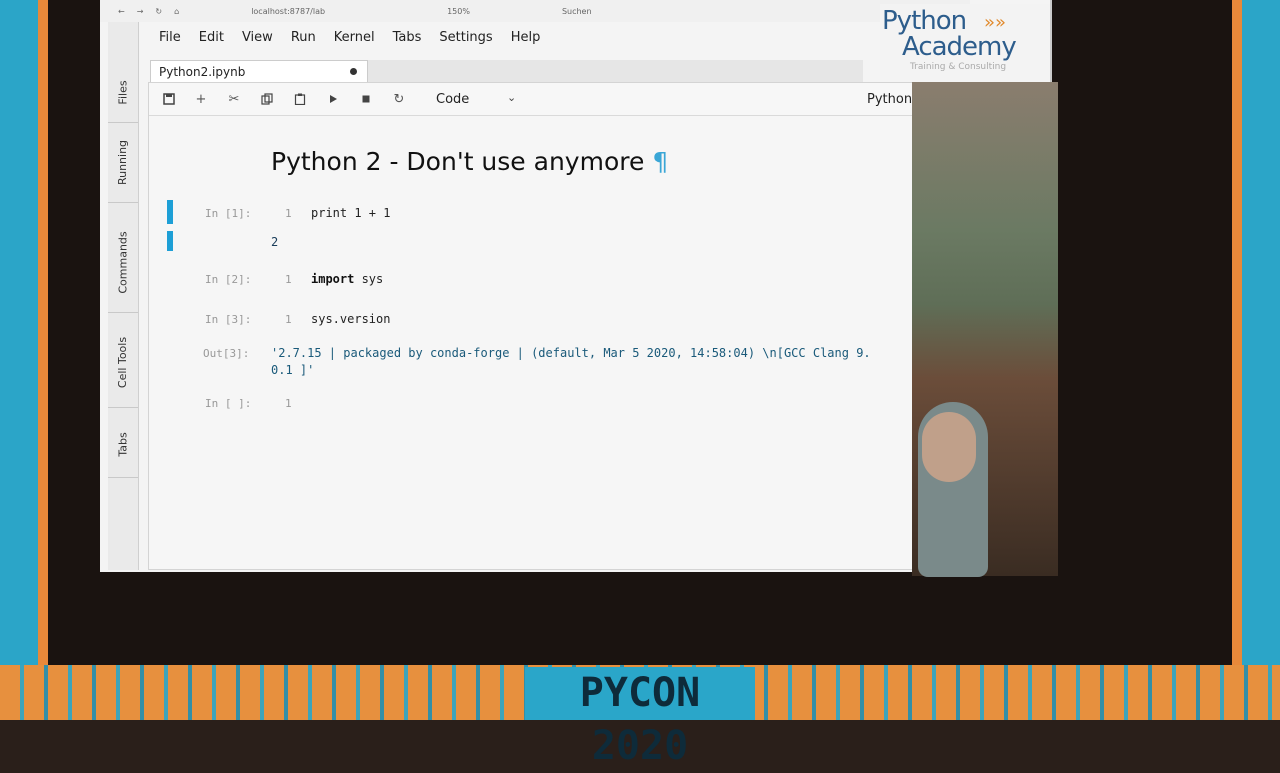  What do you see at coordinates (458, 11) in the screenshot?
I see `zoom-level: 150%` at bounding box center [458, 11].